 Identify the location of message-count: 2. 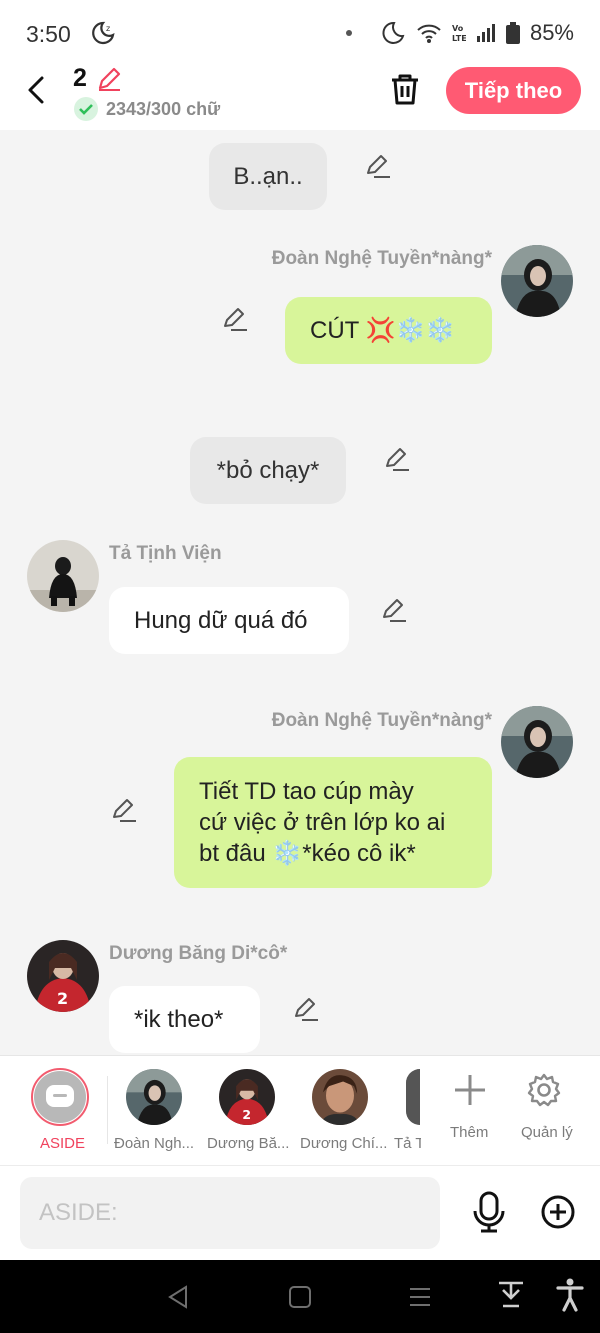
(80, 78).